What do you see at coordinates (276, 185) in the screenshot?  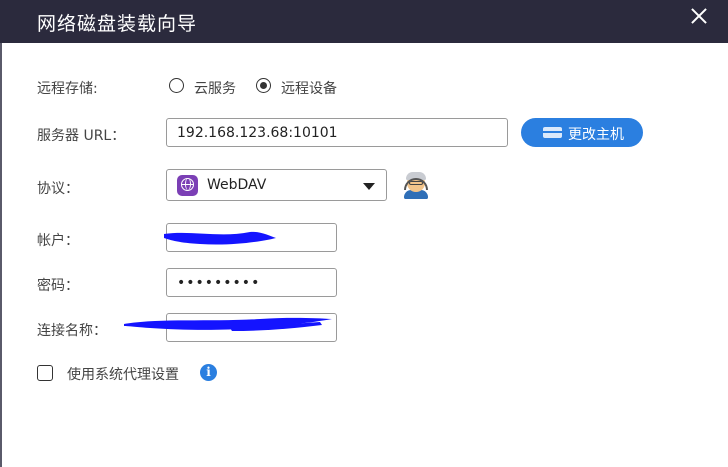 I see `protocol-select: WebDAV` at bounding box center [276, 185].